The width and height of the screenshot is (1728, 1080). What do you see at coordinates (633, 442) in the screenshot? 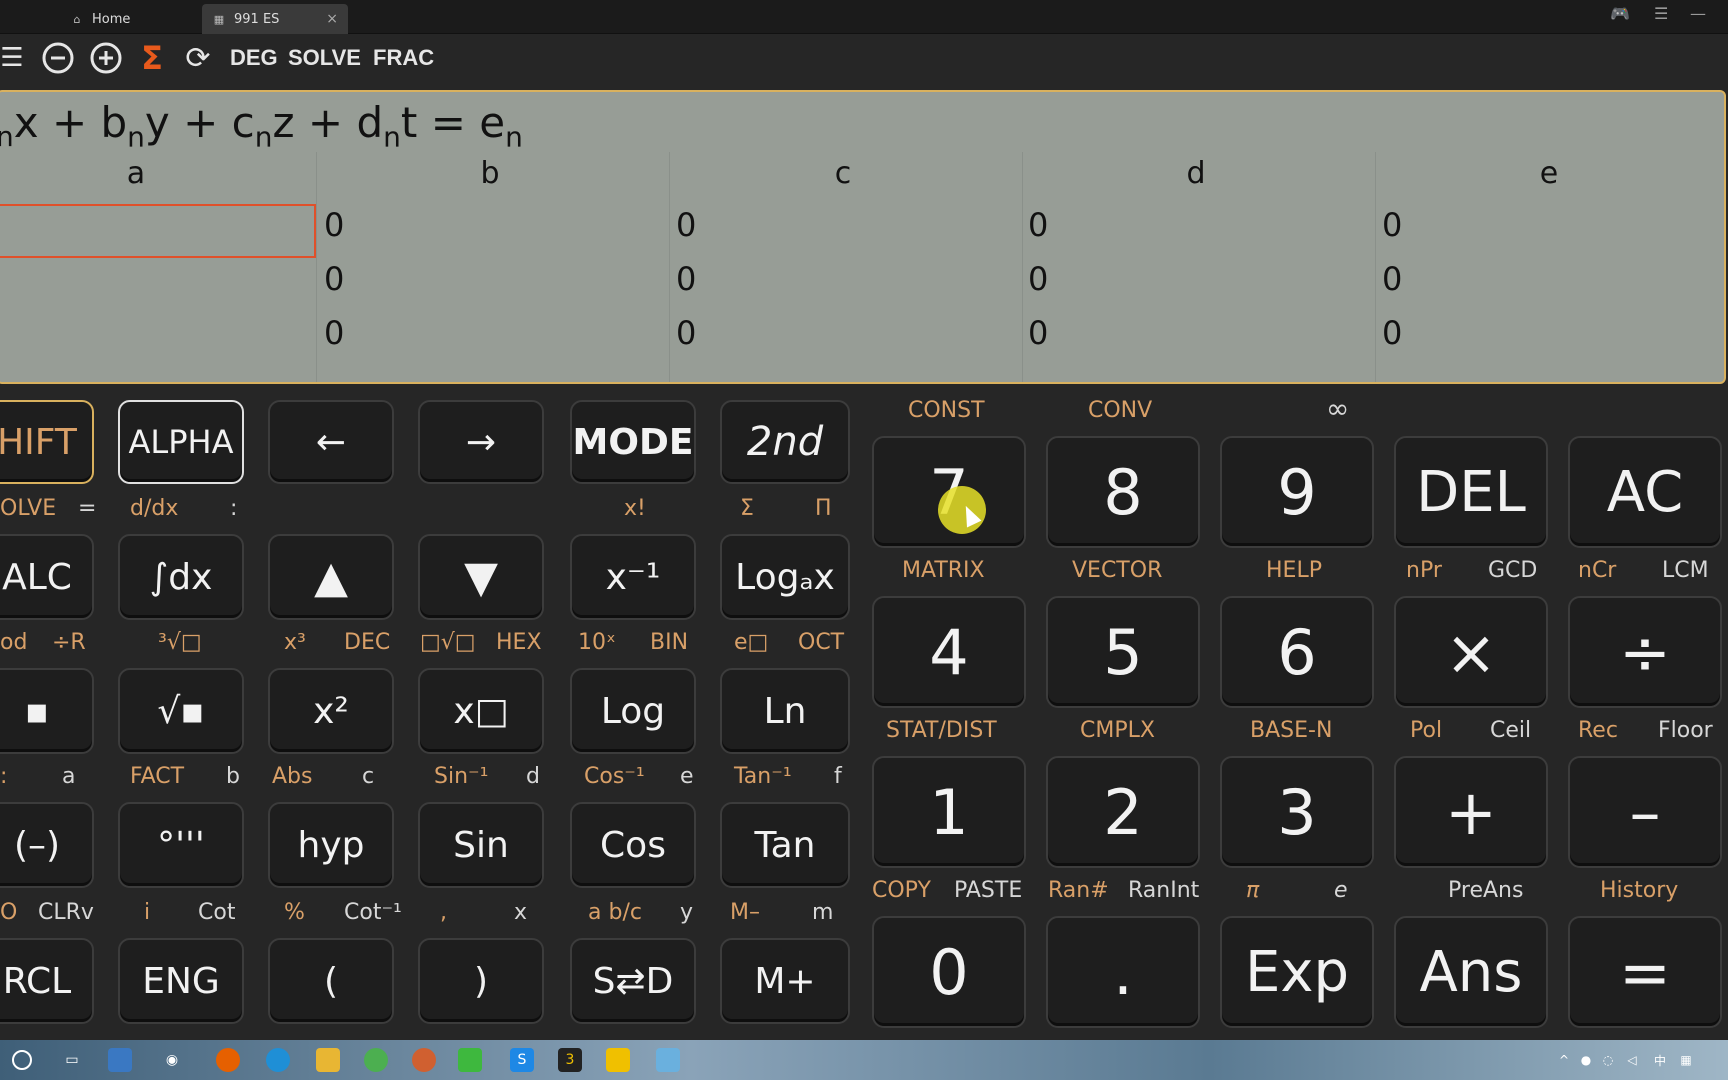
I see `mode-key: MODE` at bounding box center [633, 442].